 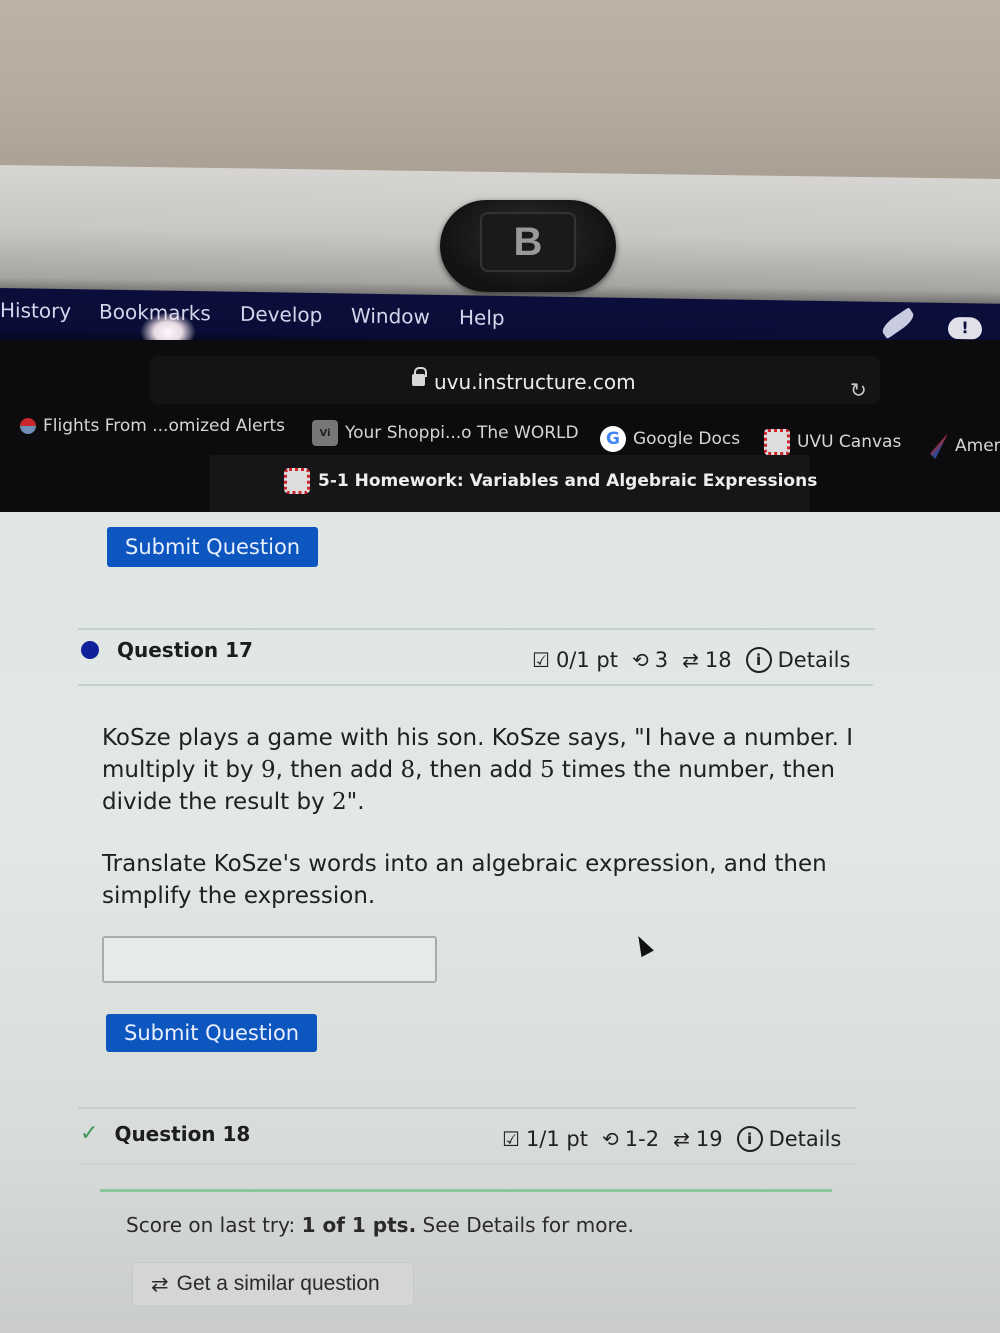 I want to click on get-similar-question-button: ⇄ Get a similar question, so click(x=273, y=1284).